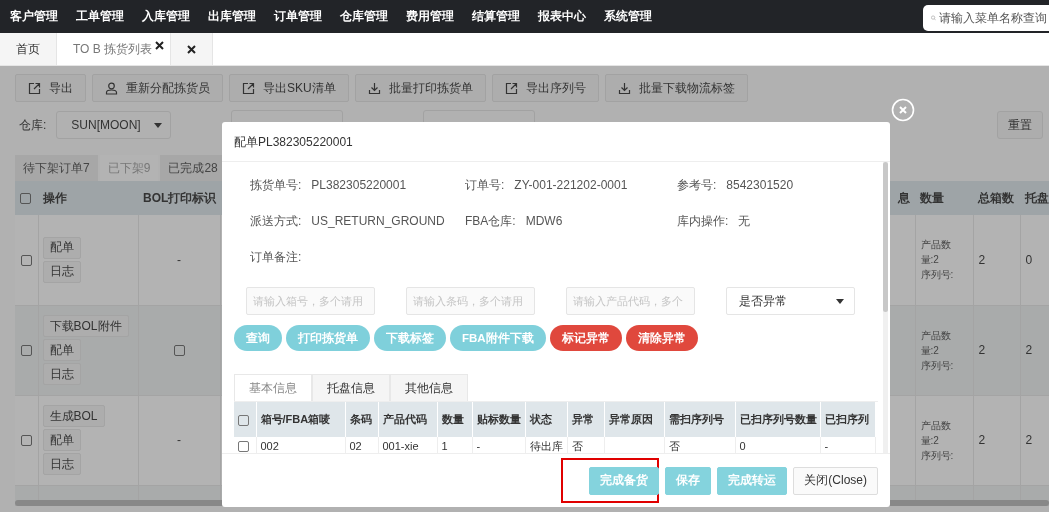 Image resolution: width=1049 pixels, height=512 pixels. What do you see at coordinates (361, 419) in the screenshot?
I see `column-header: 条码` at bounding box center [361, 419].